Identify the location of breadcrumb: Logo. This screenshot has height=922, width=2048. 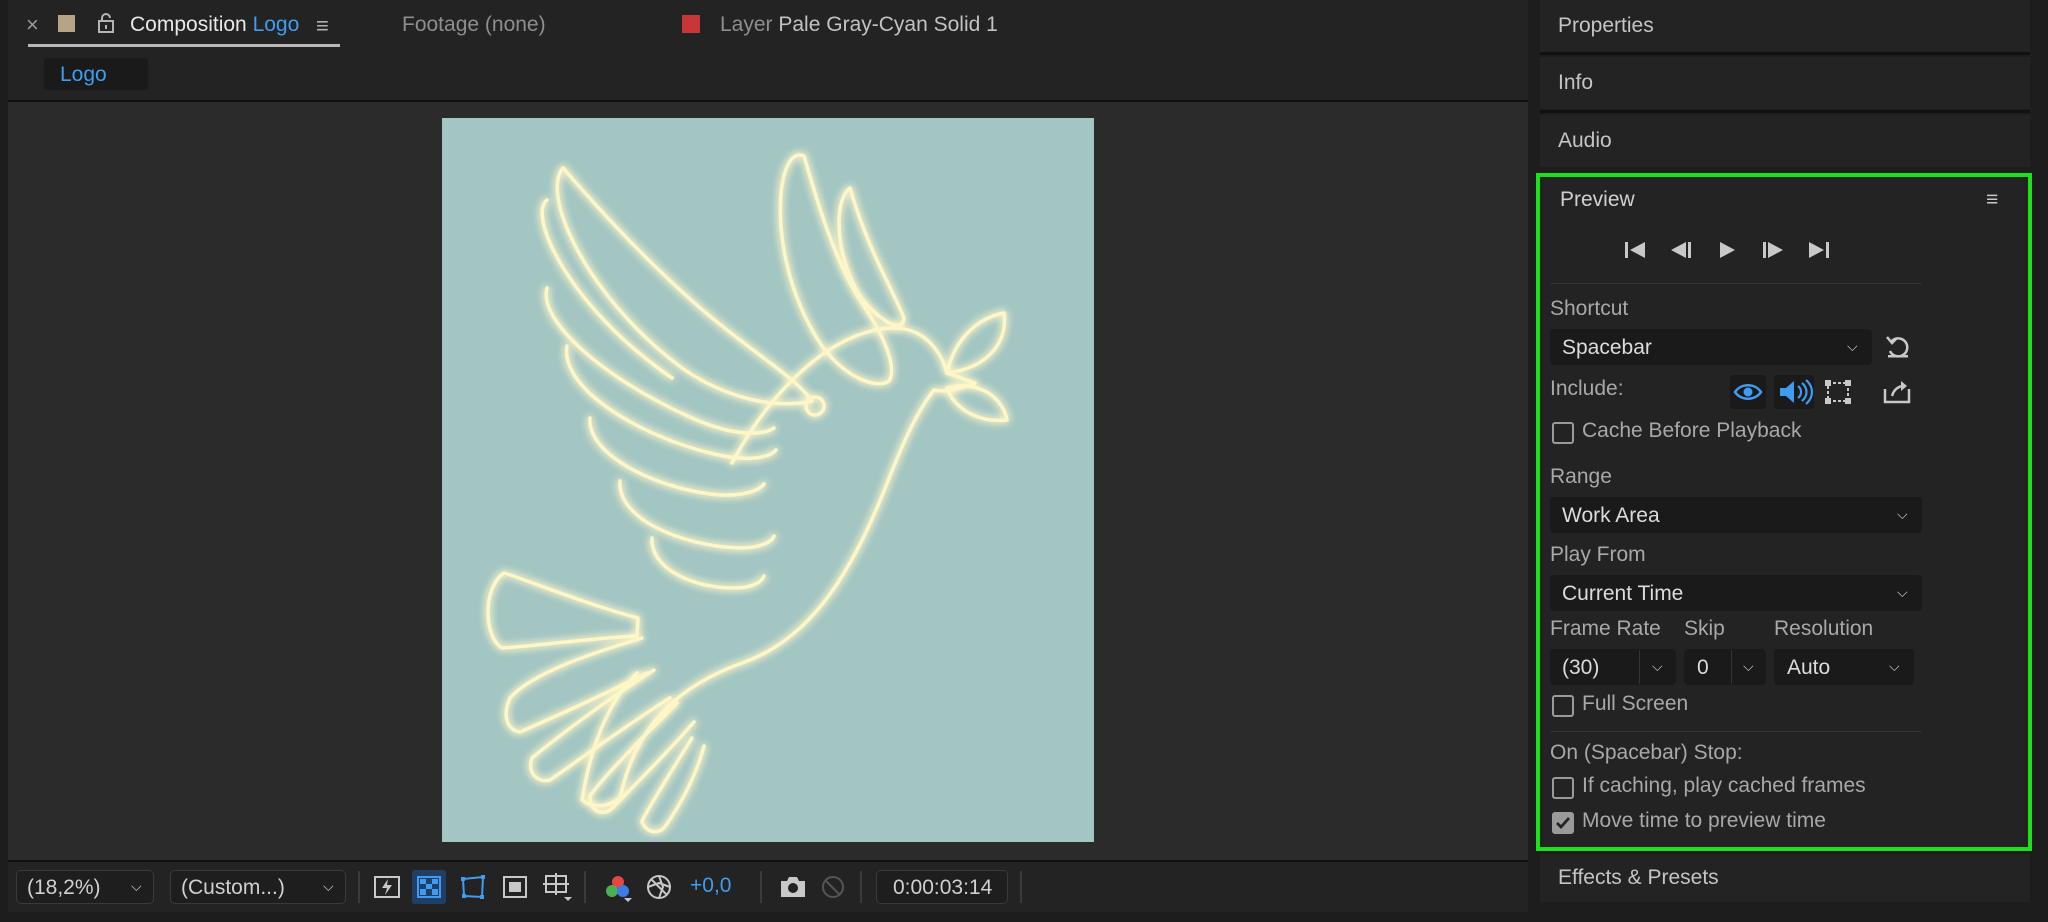
(96, 74).